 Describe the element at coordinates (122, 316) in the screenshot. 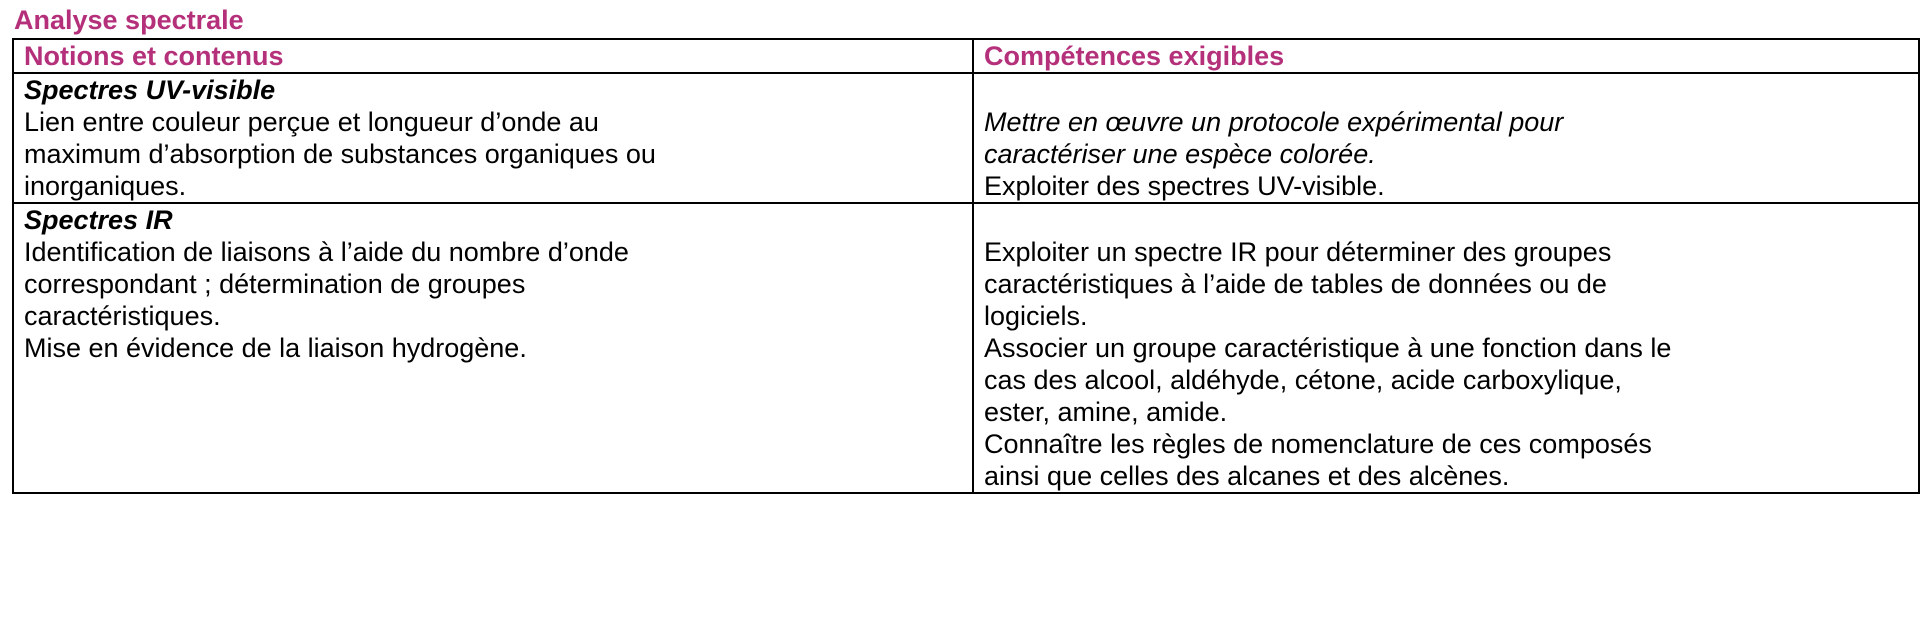

I see `notions-line: caractéristiques.` at that location.